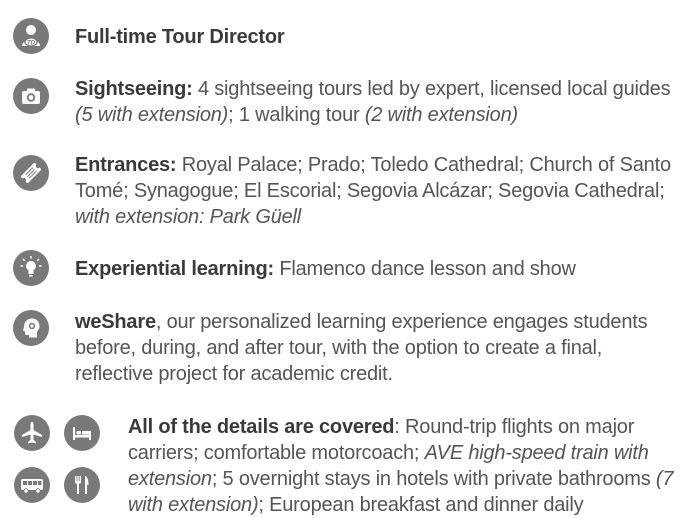 The width and height of the screenshot is (693, 518). Describe the element at coordinates (174, 269) in the screenshot. I see `experiential-heading: Experiential learning:` at that location.